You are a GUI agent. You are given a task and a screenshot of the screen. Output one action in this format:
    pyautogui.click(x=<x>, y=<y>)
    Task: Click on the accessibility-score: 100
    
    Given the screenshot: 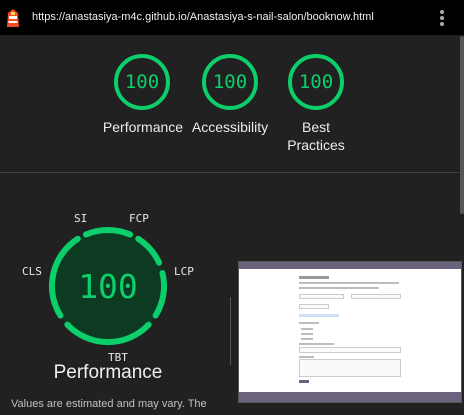 What is the action you would take?
    pyautogui.click(x=230, y=82)
    